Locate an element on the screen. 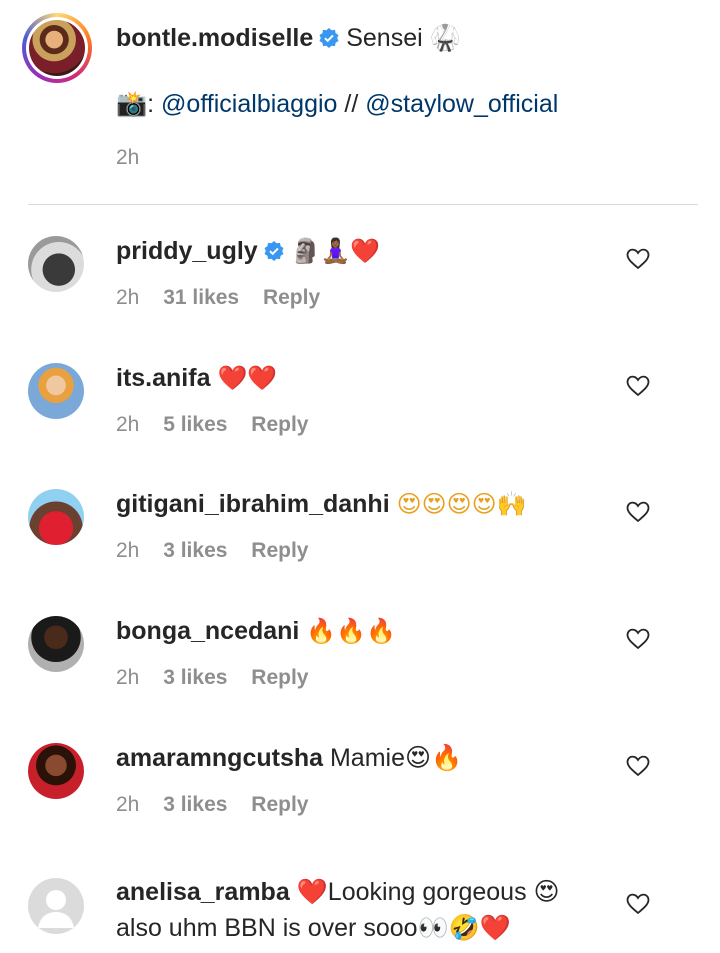 The width and height of the screenshot is (720, 953). commenter-username: its.anifa is located at coordinates (163, 378).